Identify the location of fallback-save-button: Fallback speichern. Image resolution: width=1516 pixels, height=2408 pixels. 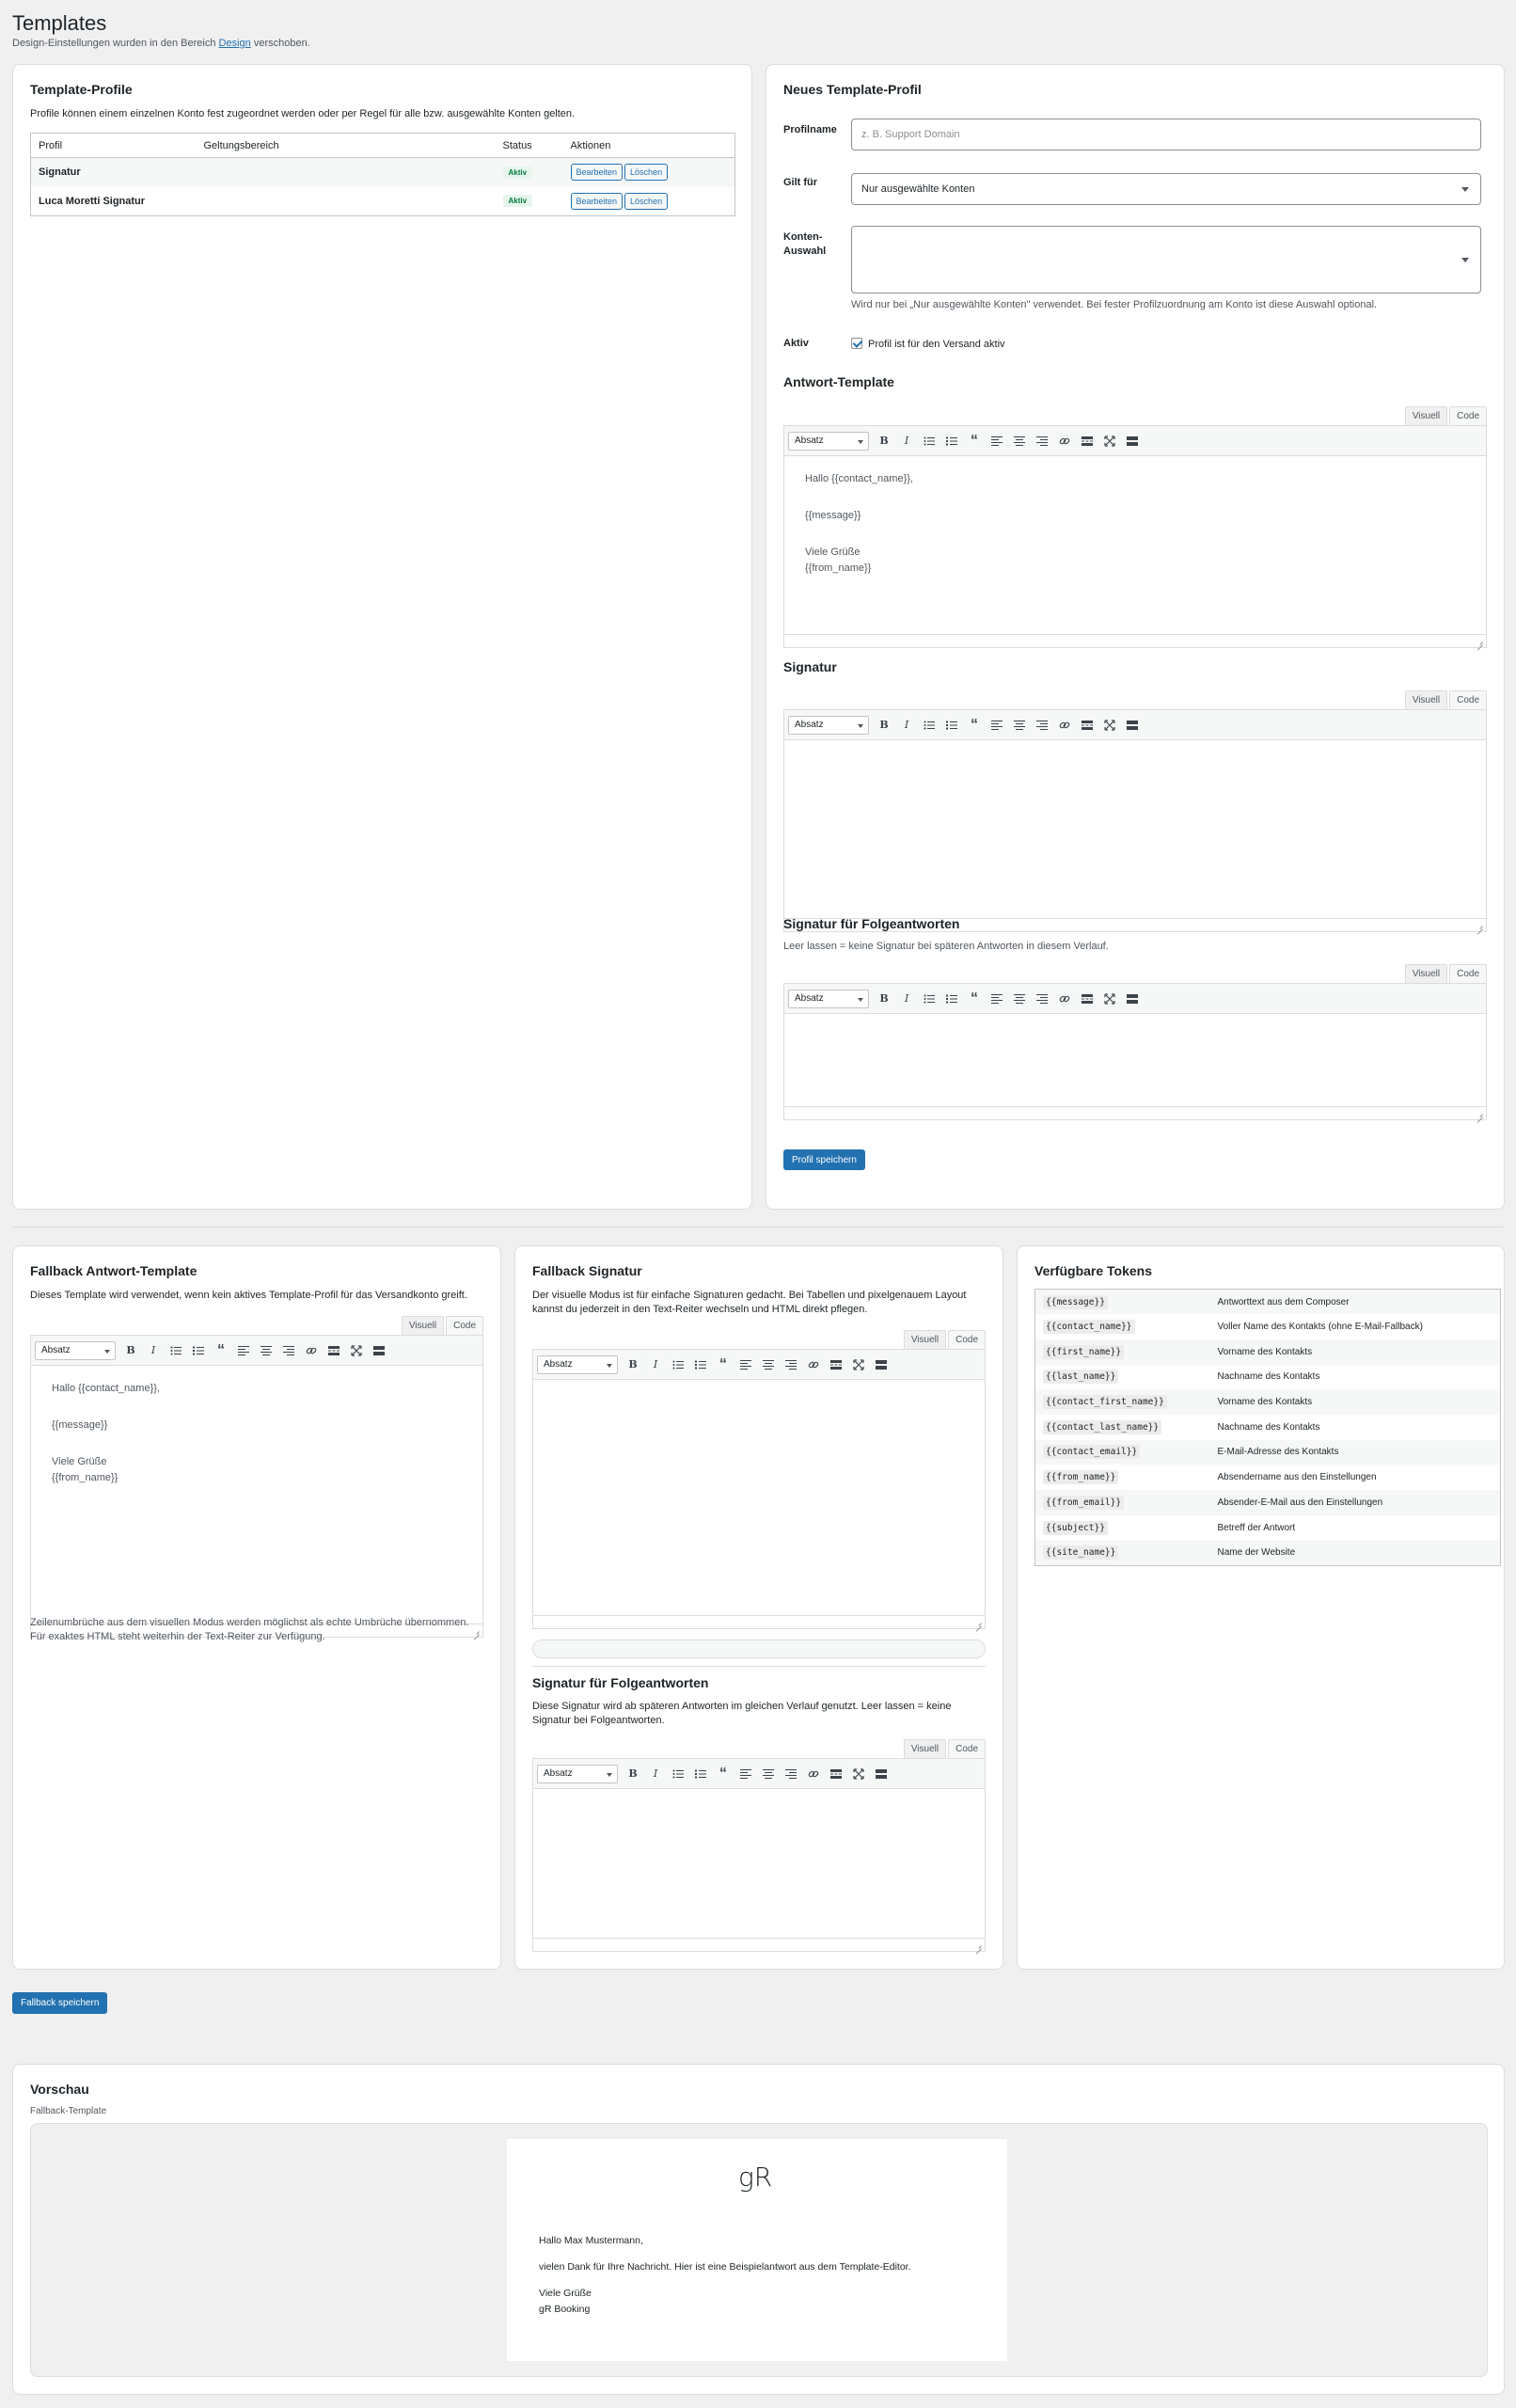
(60, 2003).